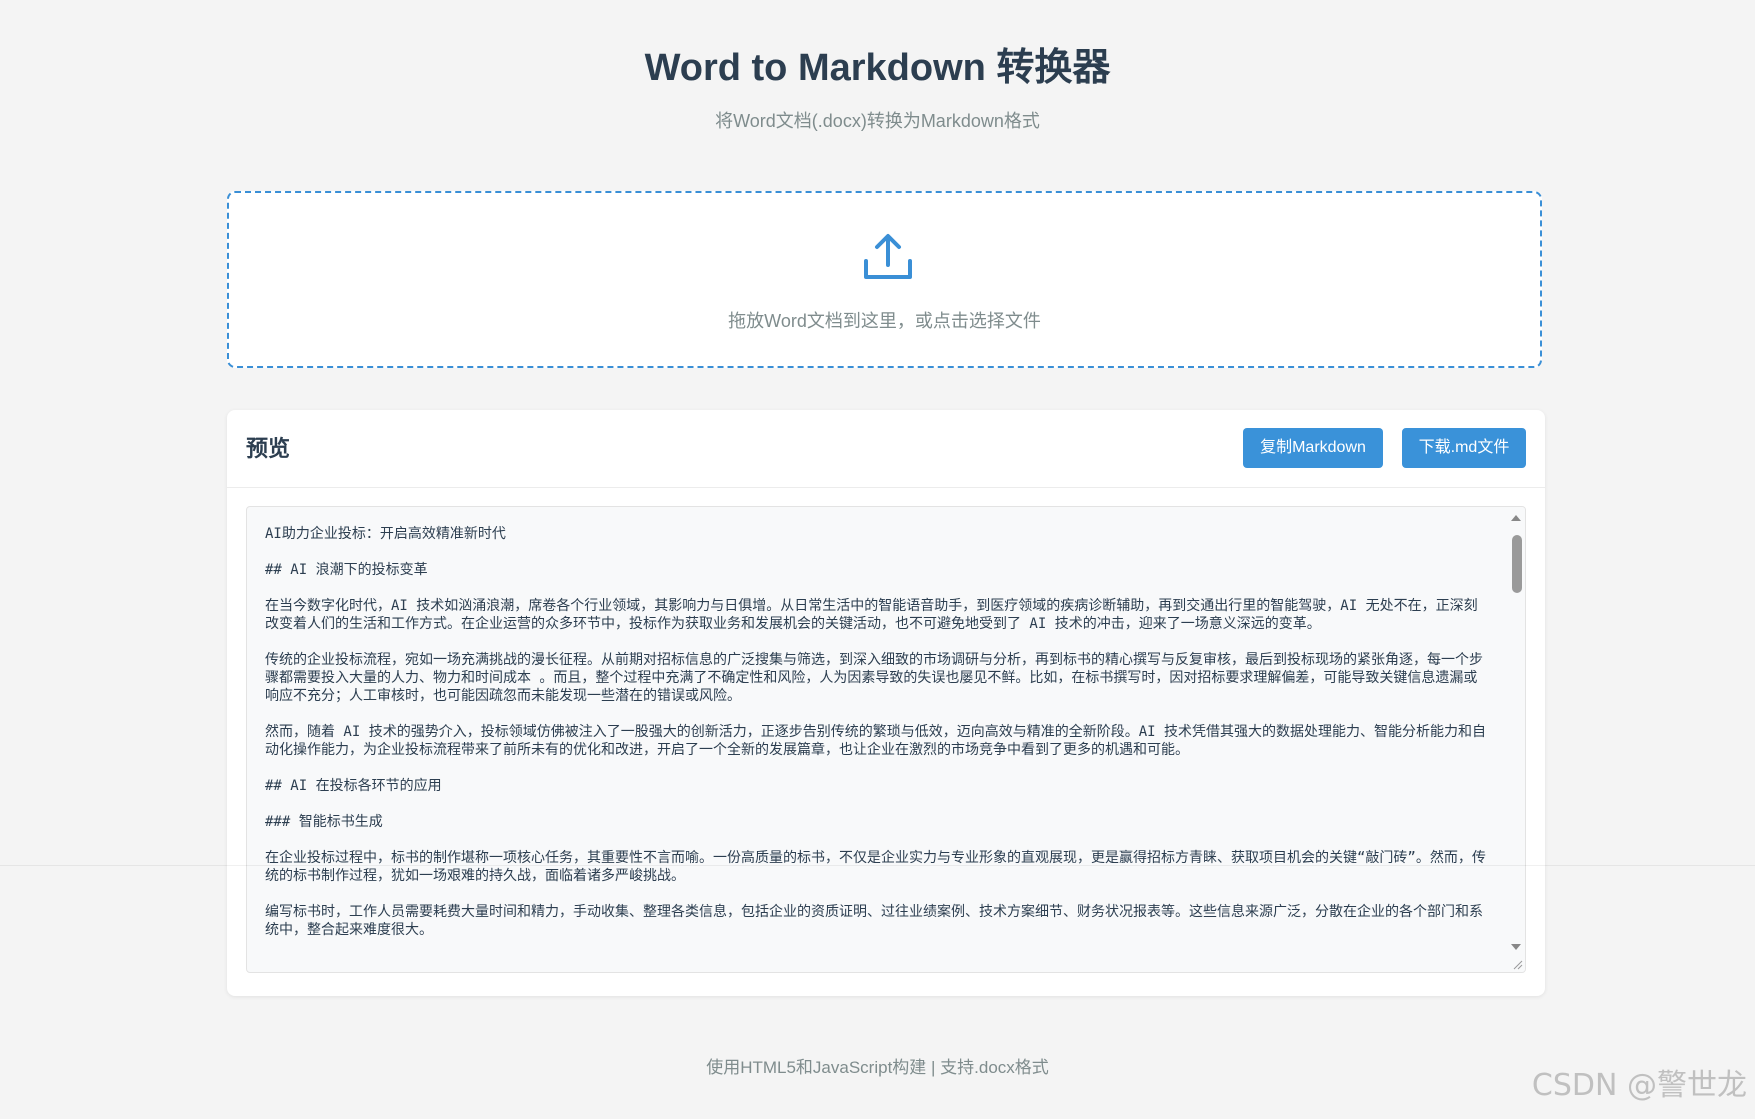  I want to click on vertical-scrollbar, so click(1516, 739).